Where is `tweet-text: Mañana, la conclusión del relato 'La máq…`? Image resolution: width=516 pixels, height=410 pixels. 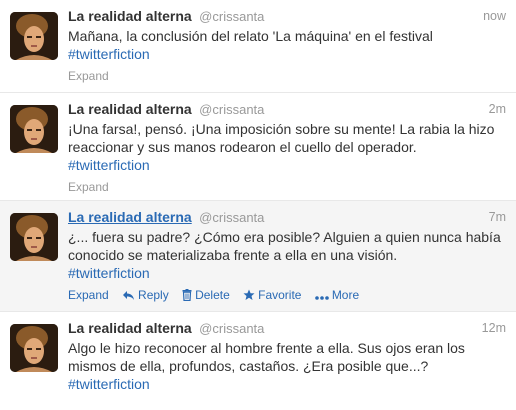
tweet-text: Mañana, la conclusión del relato 'La máq… is located at coordinates (287, 45).